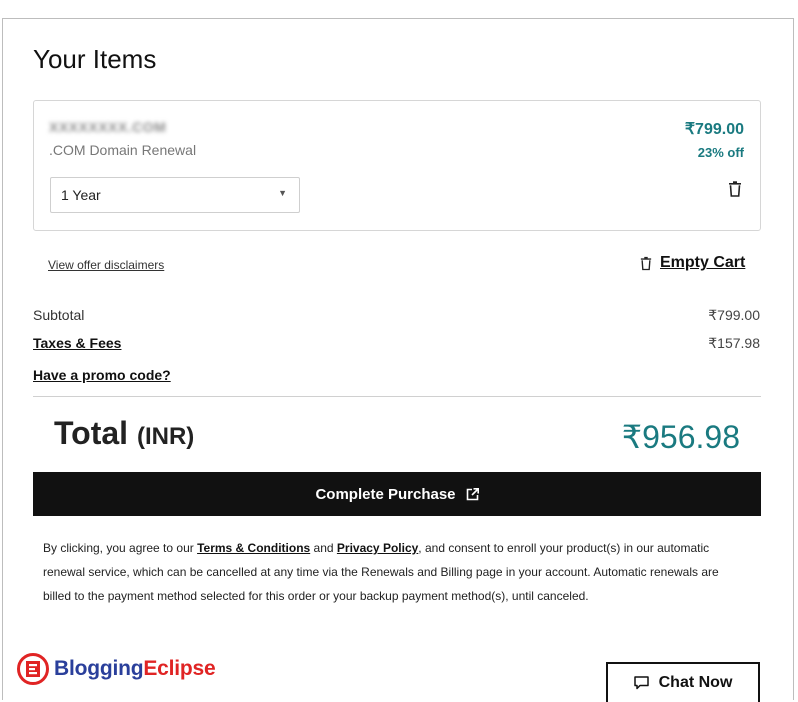 This screenshot has width=798, height=702. I want to click on terms-conditions-link: Terms & Conditions, so click(253, 548).